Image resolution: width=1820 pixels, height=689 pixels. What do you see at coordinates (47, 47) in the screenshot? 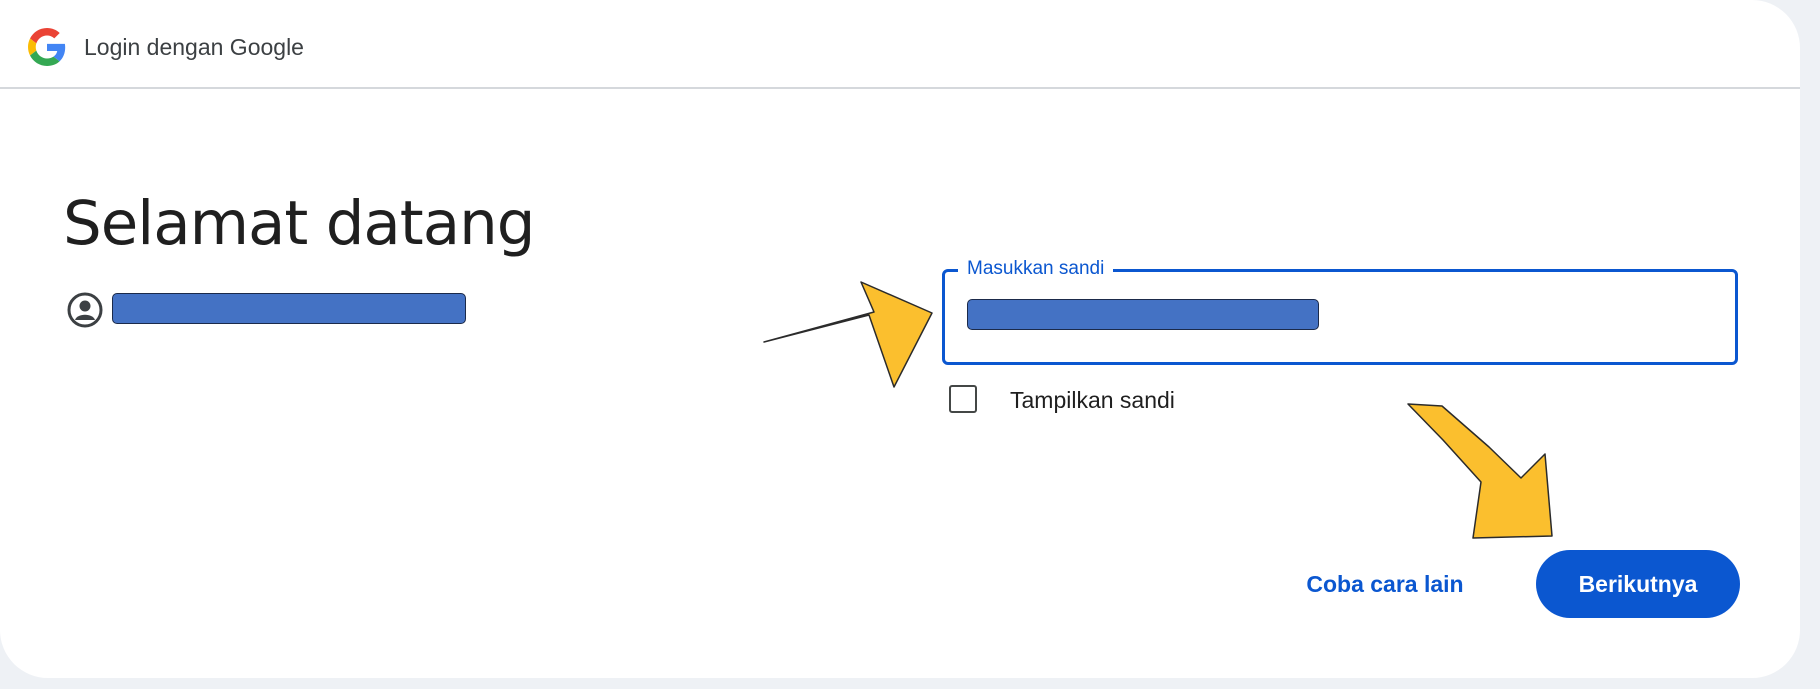
I see `google-g-icon` at bounding box center [47, 47].